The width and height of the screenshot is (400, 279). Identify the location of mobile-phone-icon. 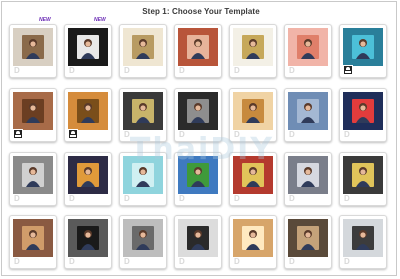
(363, 238).